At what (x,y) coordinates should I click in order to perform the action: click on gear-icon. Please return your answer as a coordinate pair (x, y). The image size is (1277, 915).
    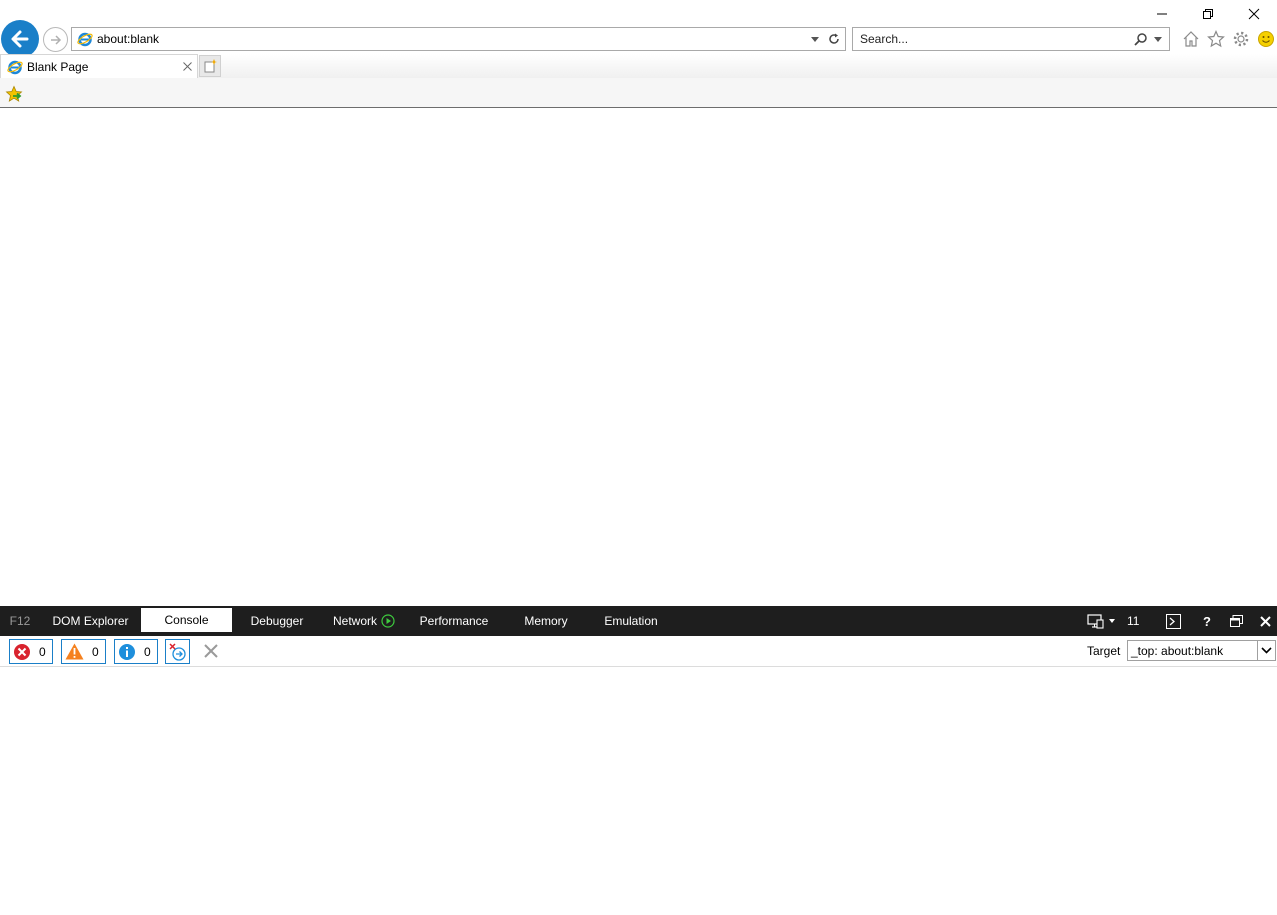
    Looking at the image, I should click on (1240, 38).